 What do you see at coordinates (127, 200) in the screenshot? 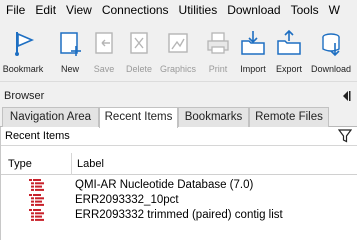
I see `row-label: ERR2093332_10pct` at bounding box center [127, 200].